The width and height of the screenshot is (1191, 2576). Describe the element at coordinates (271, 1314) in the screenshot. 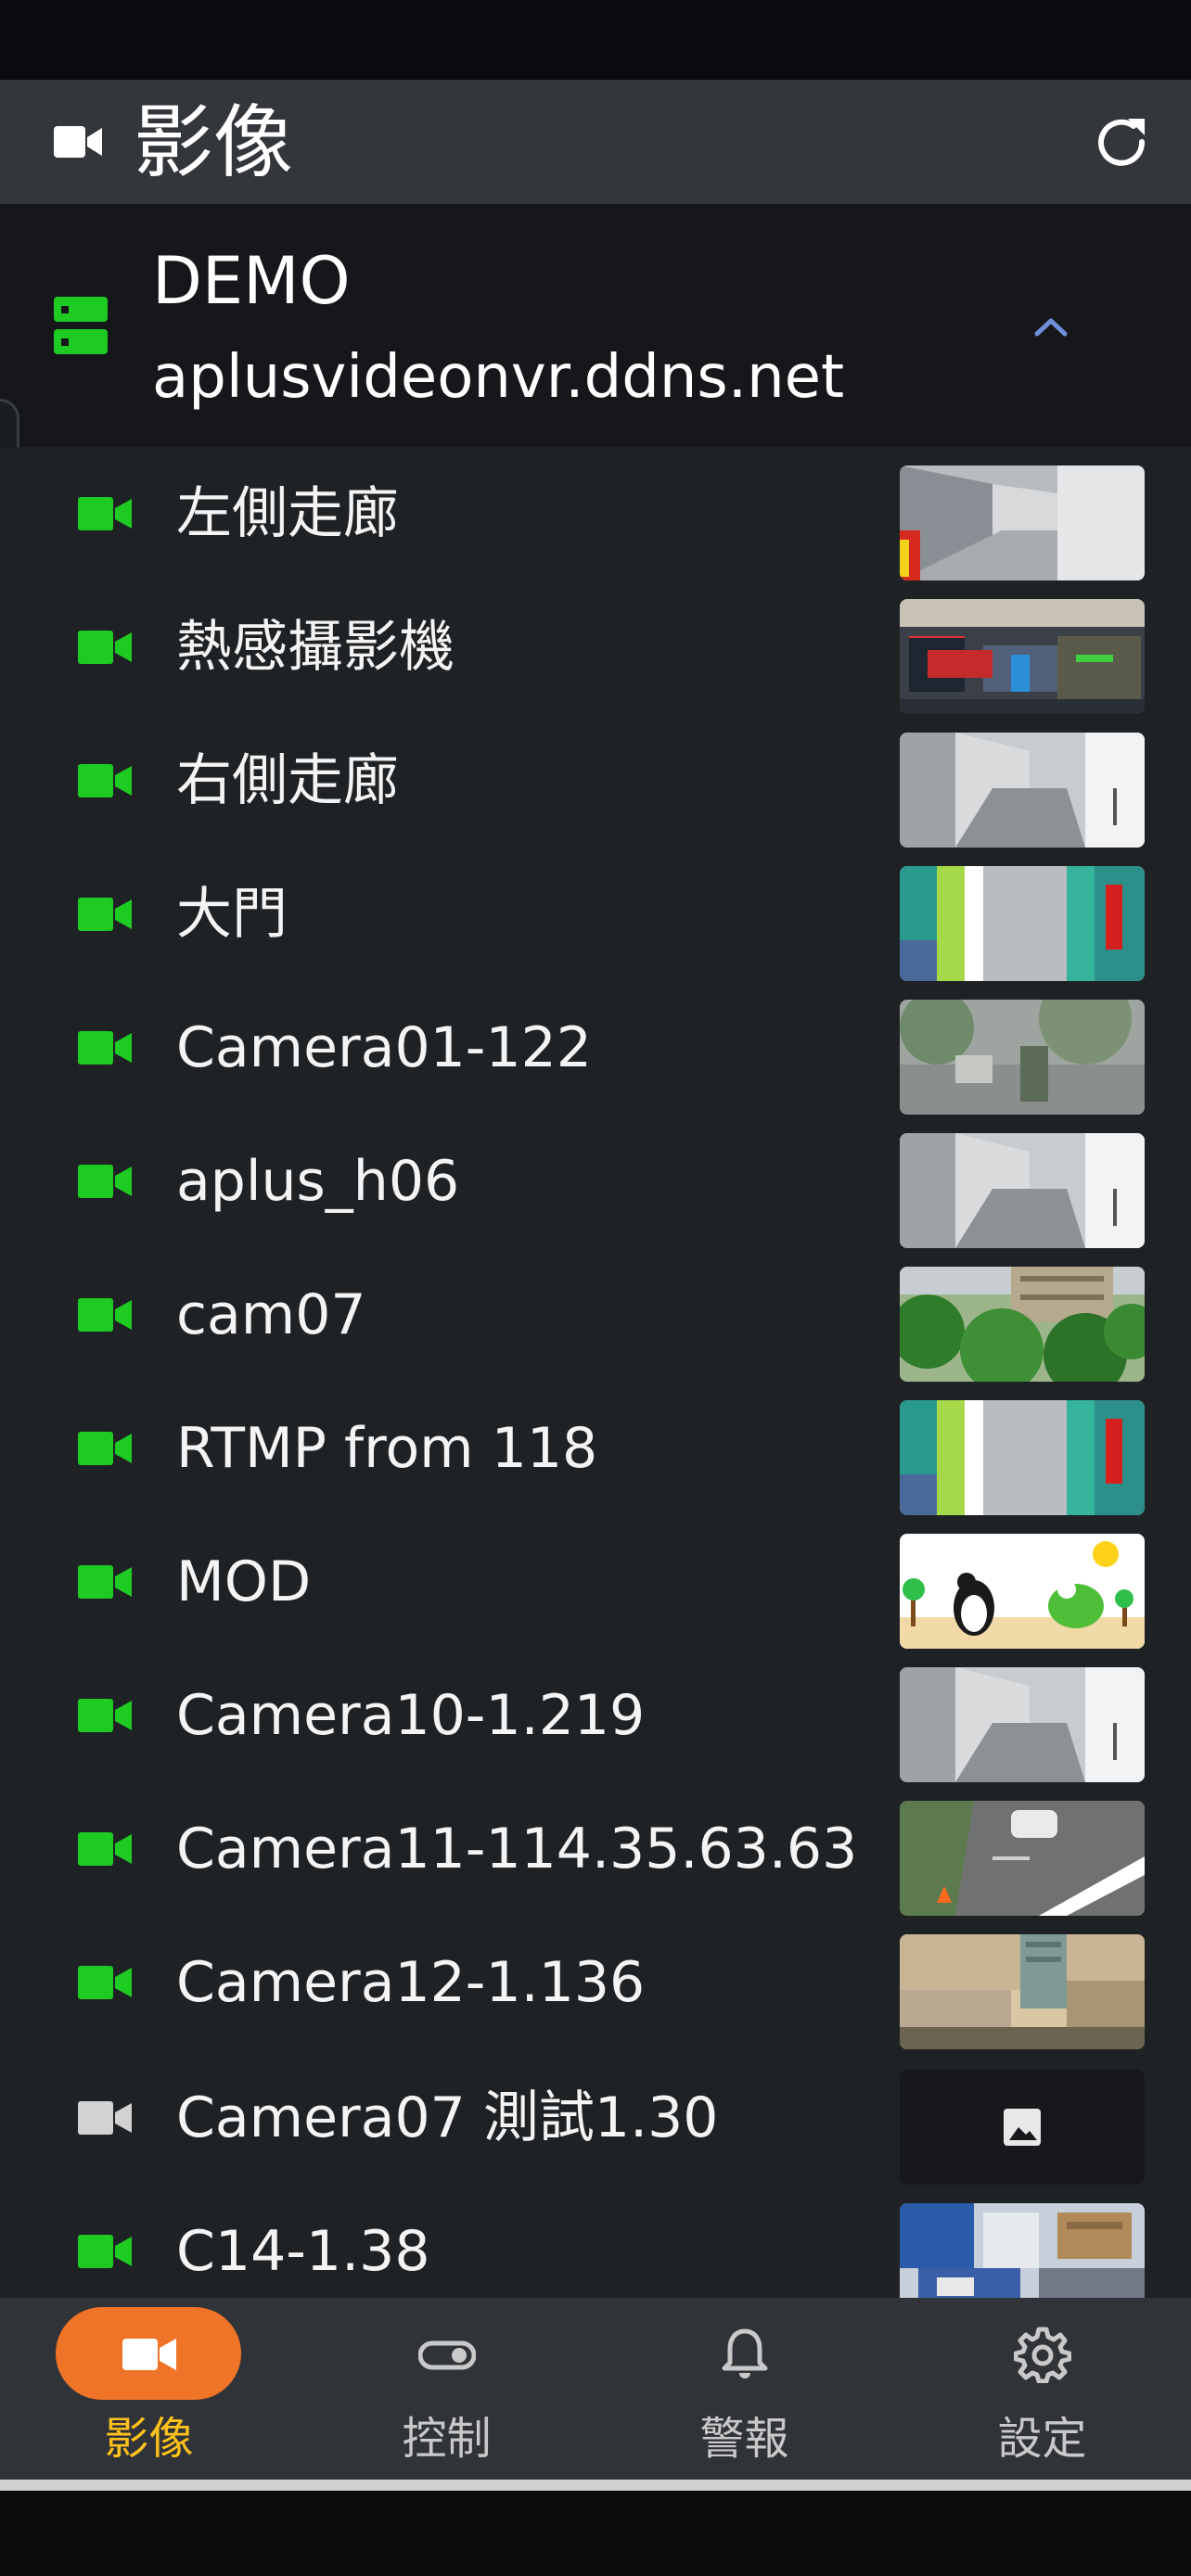

I see `camera-name: cam07` at that location.